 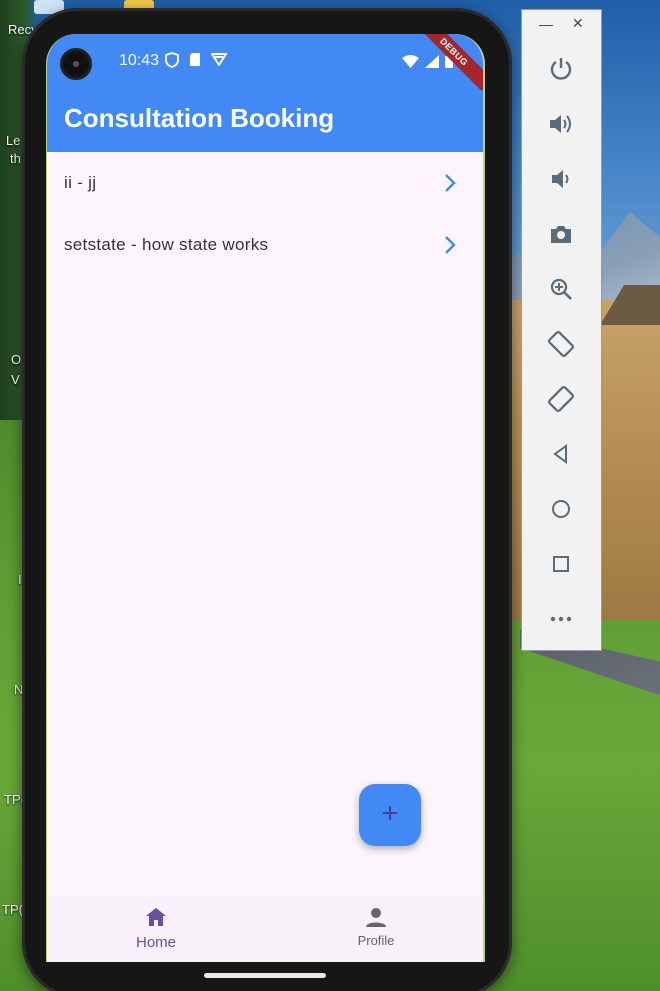 I want to click on rotate-right-icon, so click(x=561, y=399).